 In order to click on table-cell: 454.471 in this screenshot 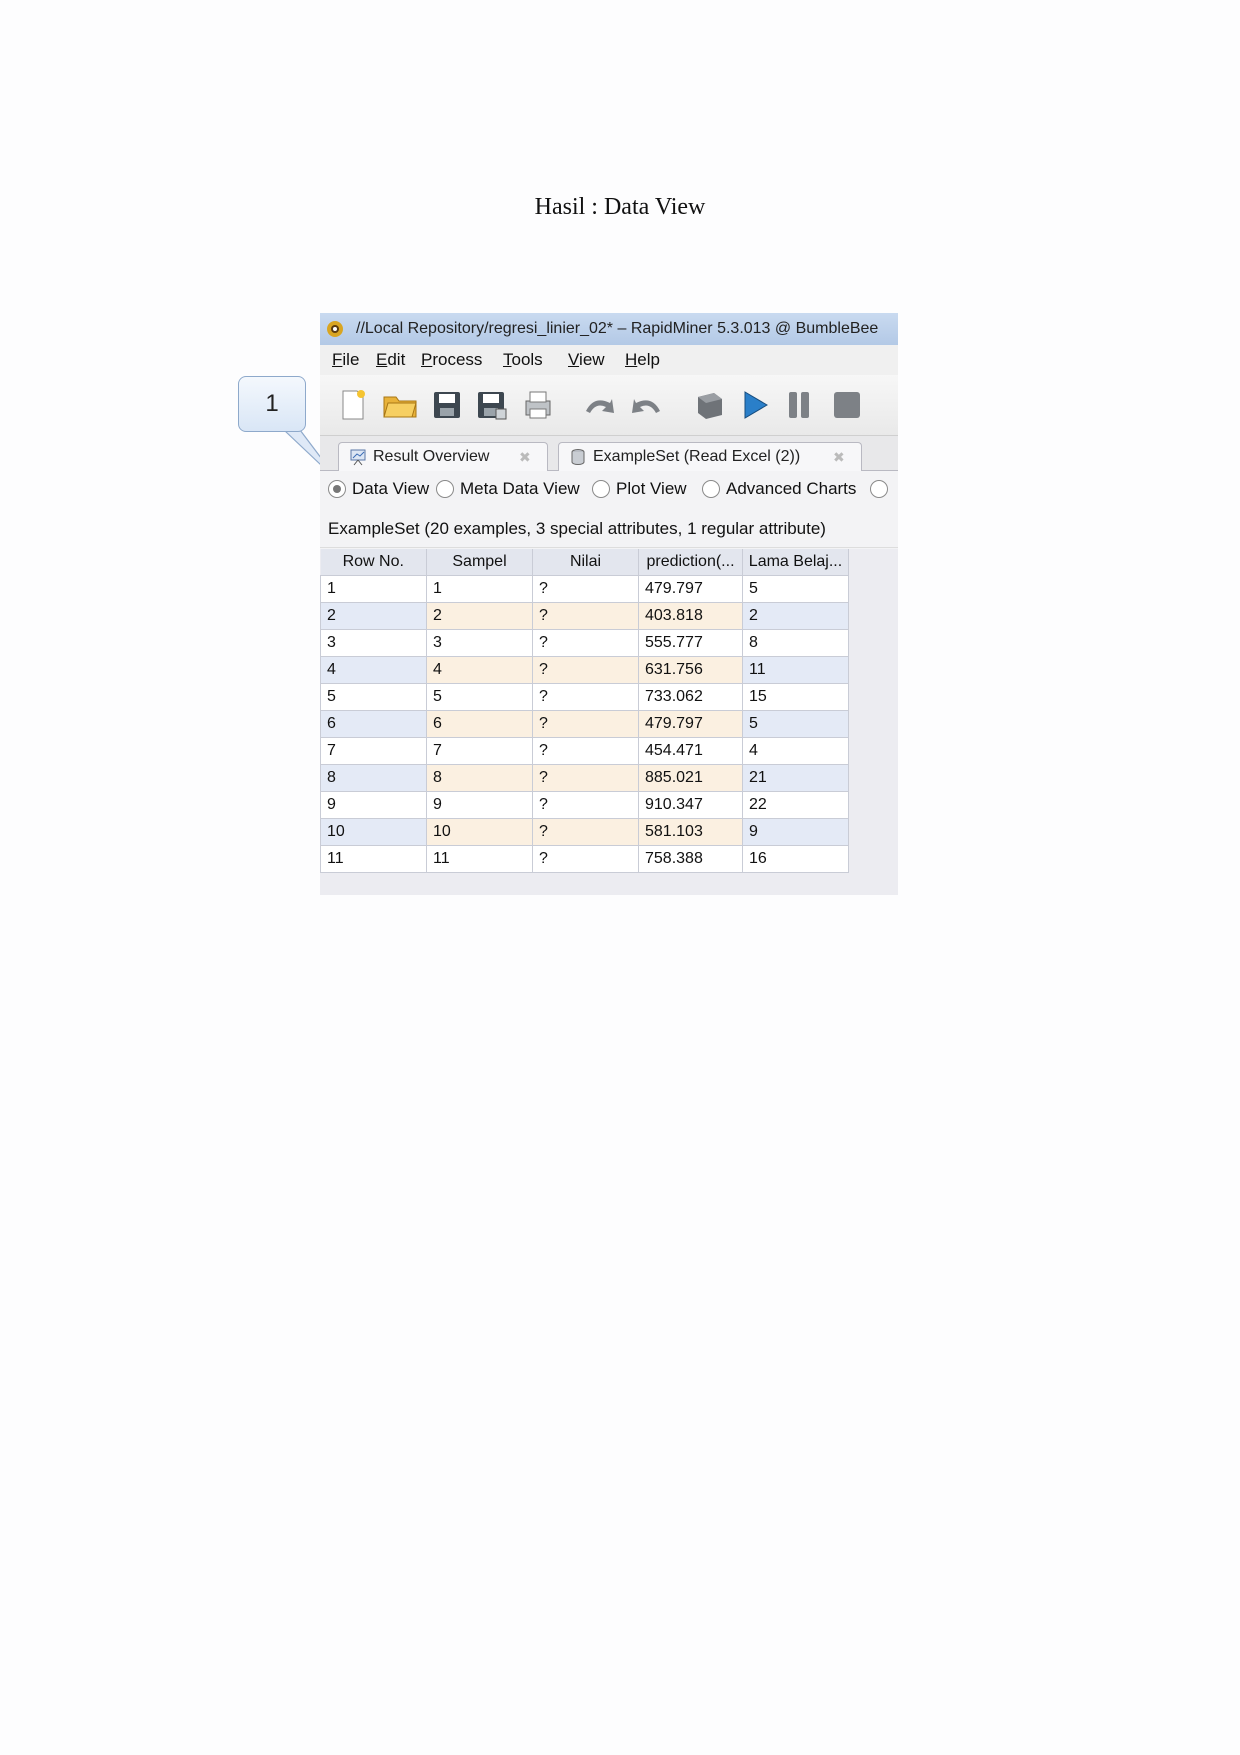, I will do `click(690, 751)`.